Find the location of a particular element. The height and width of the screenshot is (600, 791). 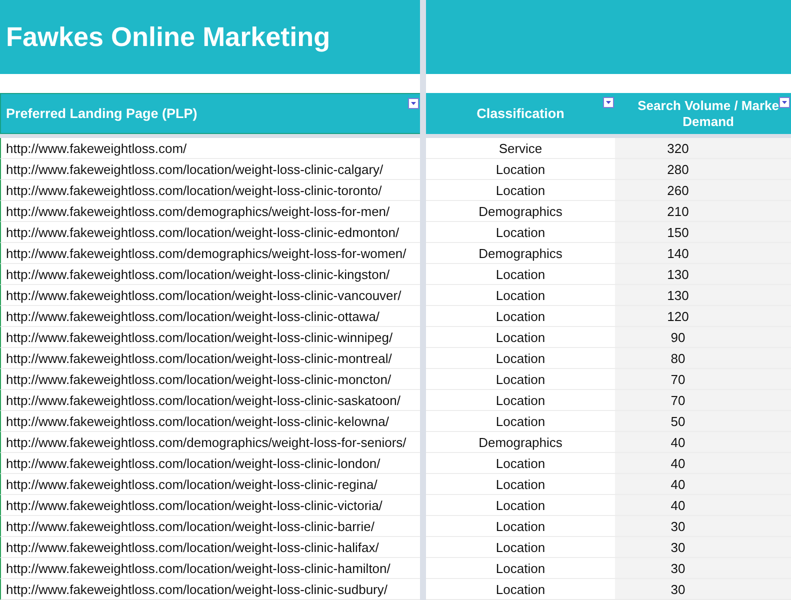

table-cell: http://www.fakeweightloss.com/location/weight-loss-clinic-hamilton/ is located at coordinates (210, 568).